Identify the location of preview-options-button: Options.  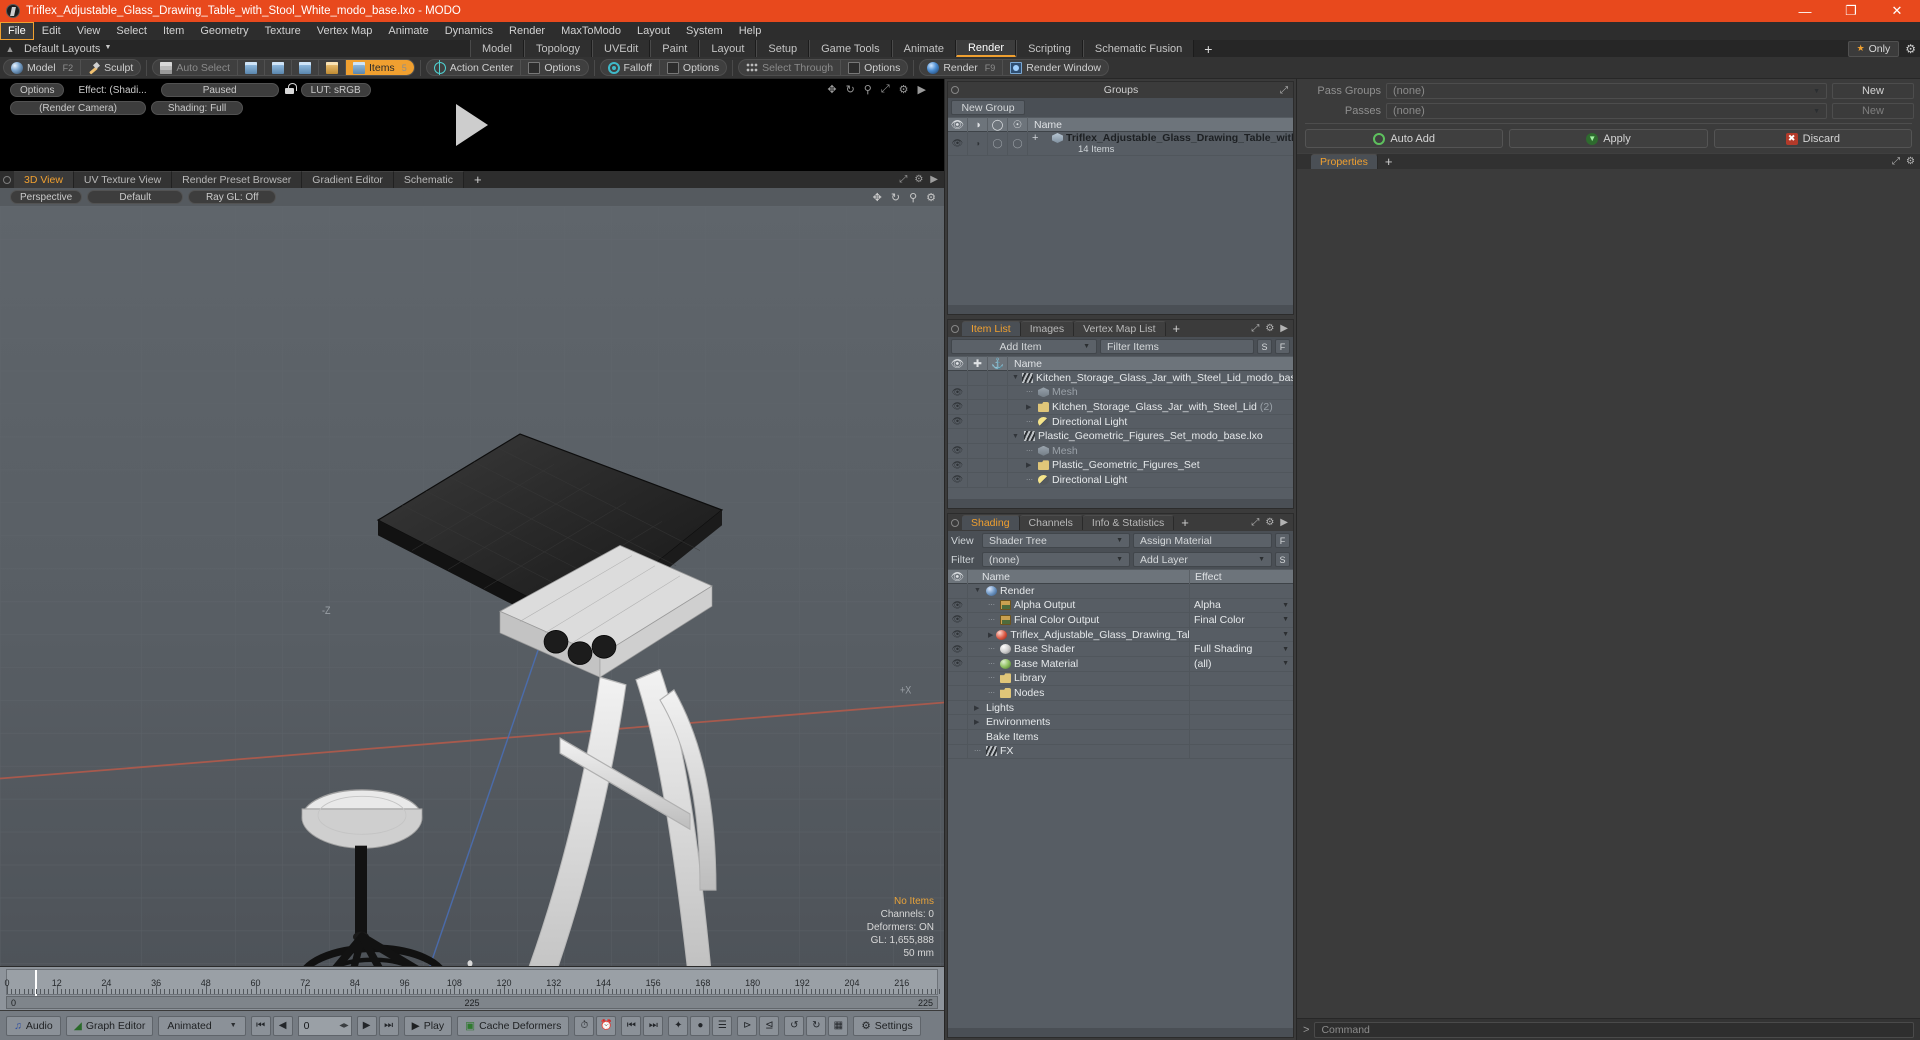
(37, 90).